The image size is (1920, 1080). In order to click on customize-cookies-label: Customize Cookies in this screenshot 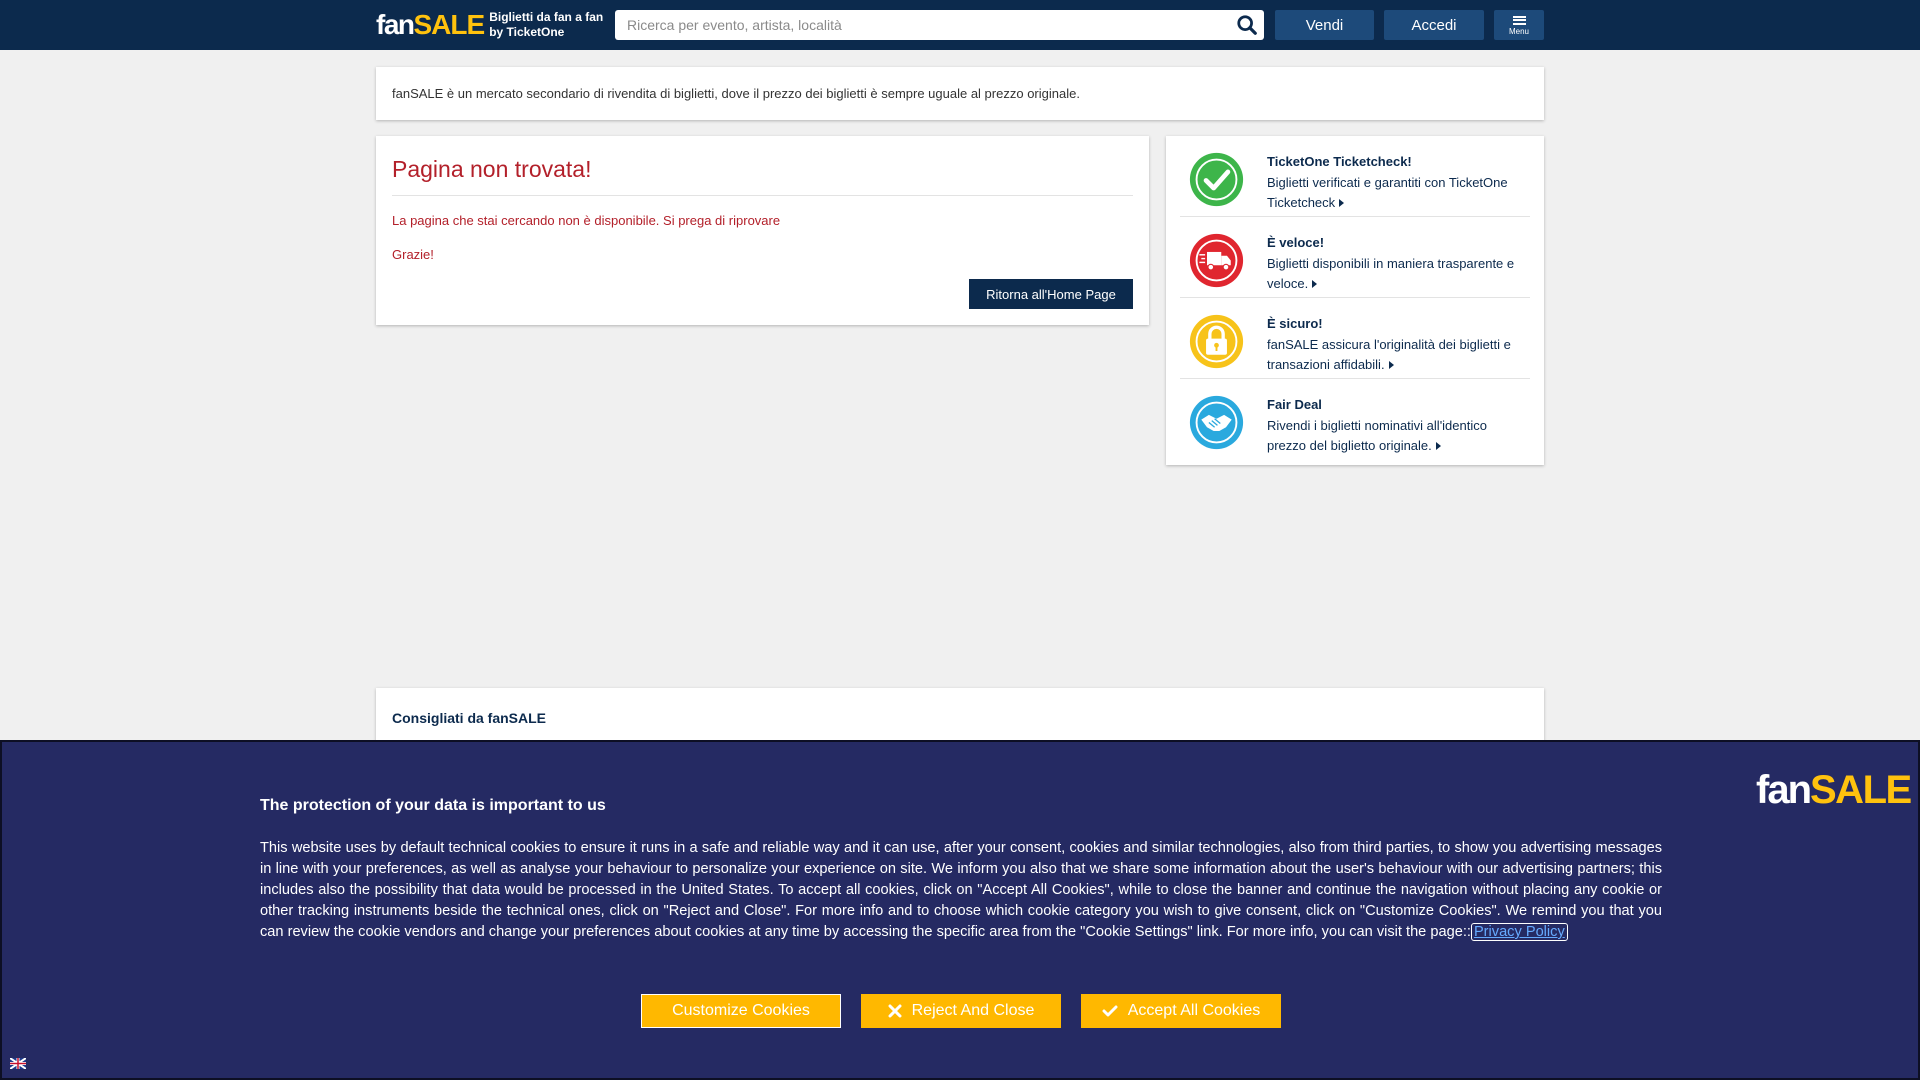, I will do `click(741, 1010)`.